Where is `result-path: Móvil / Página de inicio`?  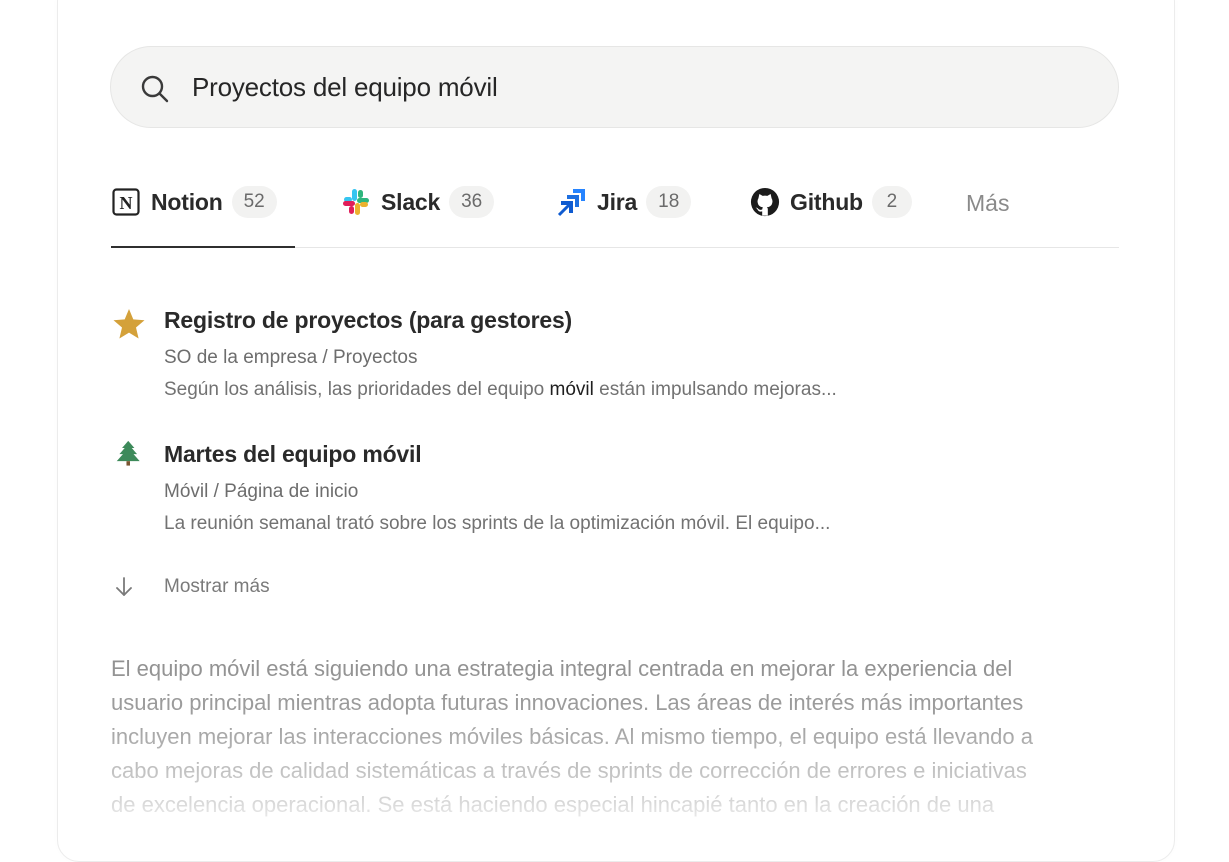
result-path: Móvil / Página de inicio is located at coordinates (261, 491).